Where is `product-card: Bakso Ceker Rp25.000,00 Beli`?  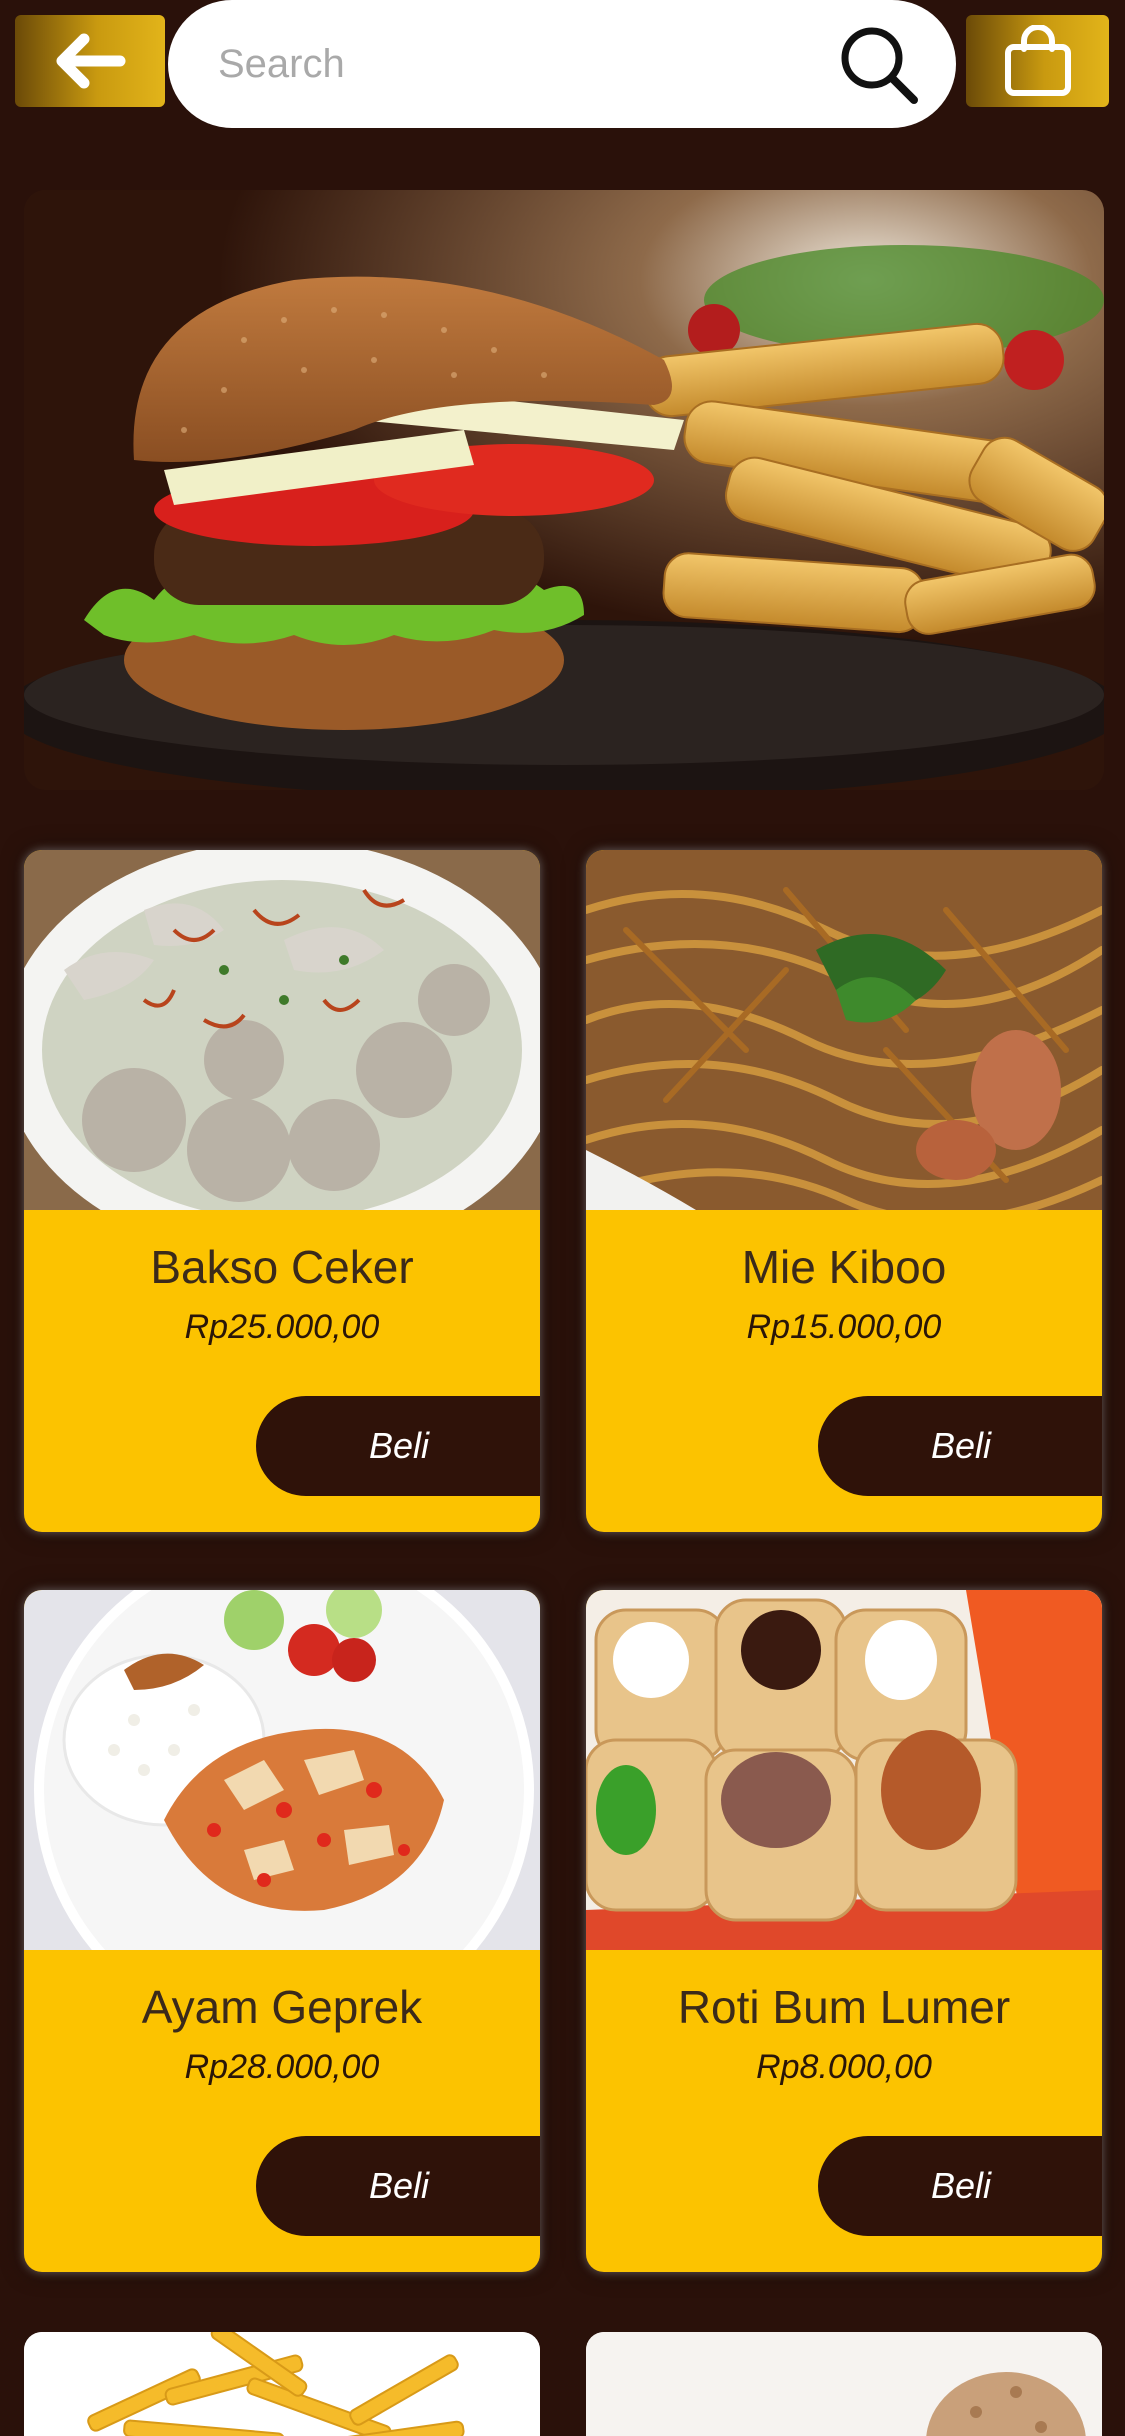
product-card: Bakso Ceker Rp25.000,00 Beli is located at coordinates (282, 1191).